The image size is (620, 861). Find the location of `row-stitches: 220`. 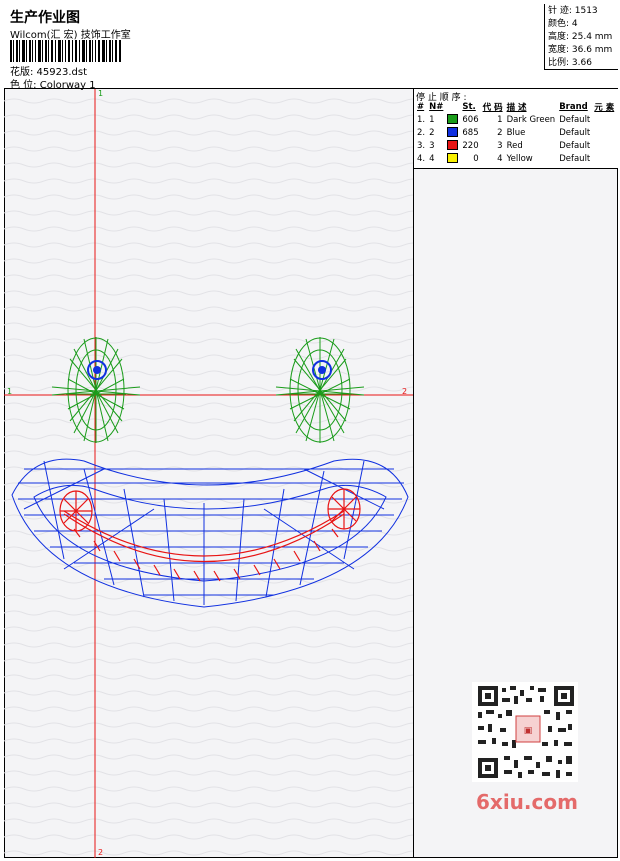

row-stitches: 220 is located at coordinates (470, 145).